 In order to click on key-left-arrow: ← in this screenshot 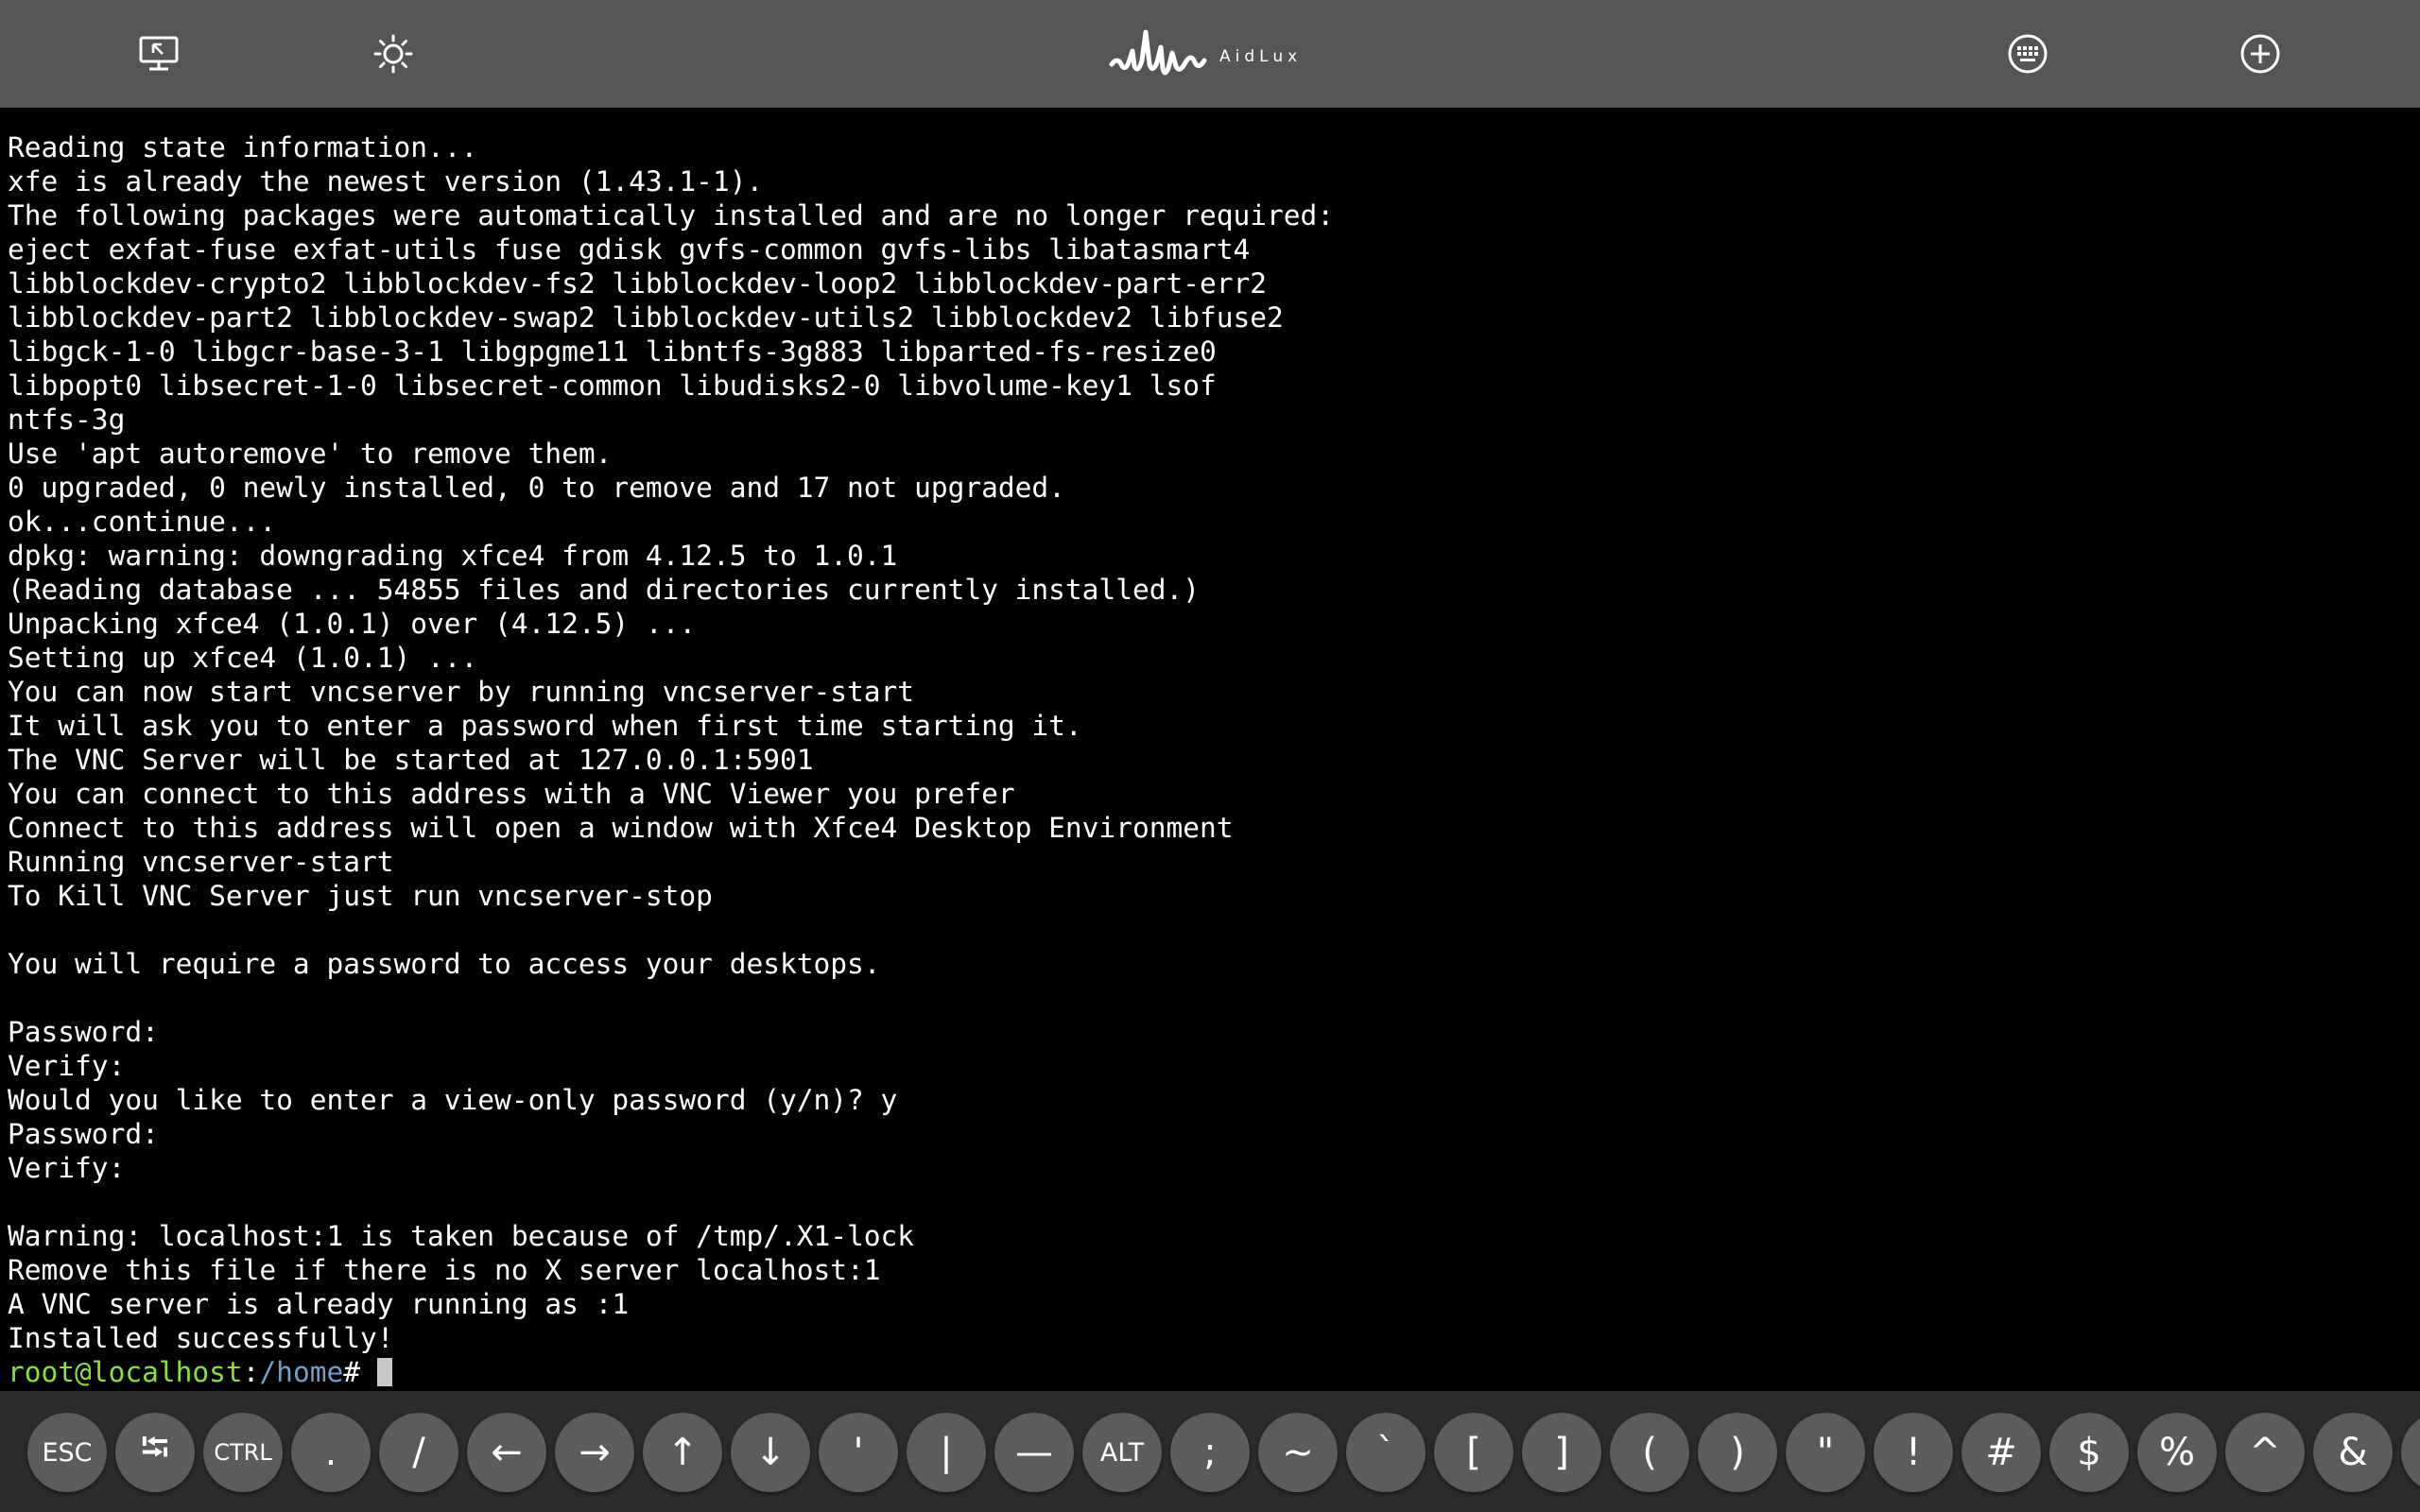, I will do `click(506, 1452)`.